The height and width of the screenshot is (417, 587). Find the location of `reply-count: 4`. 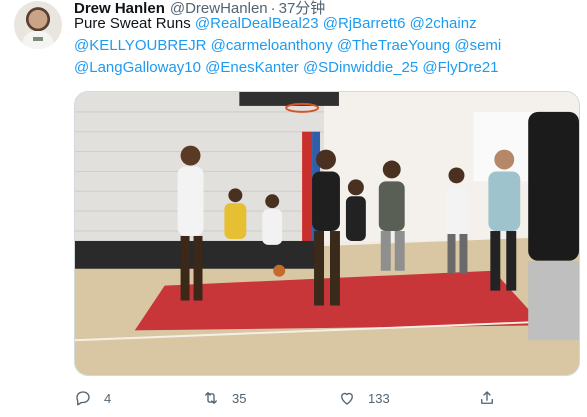

reply-count: 4 is located at coordinates (108, 398).